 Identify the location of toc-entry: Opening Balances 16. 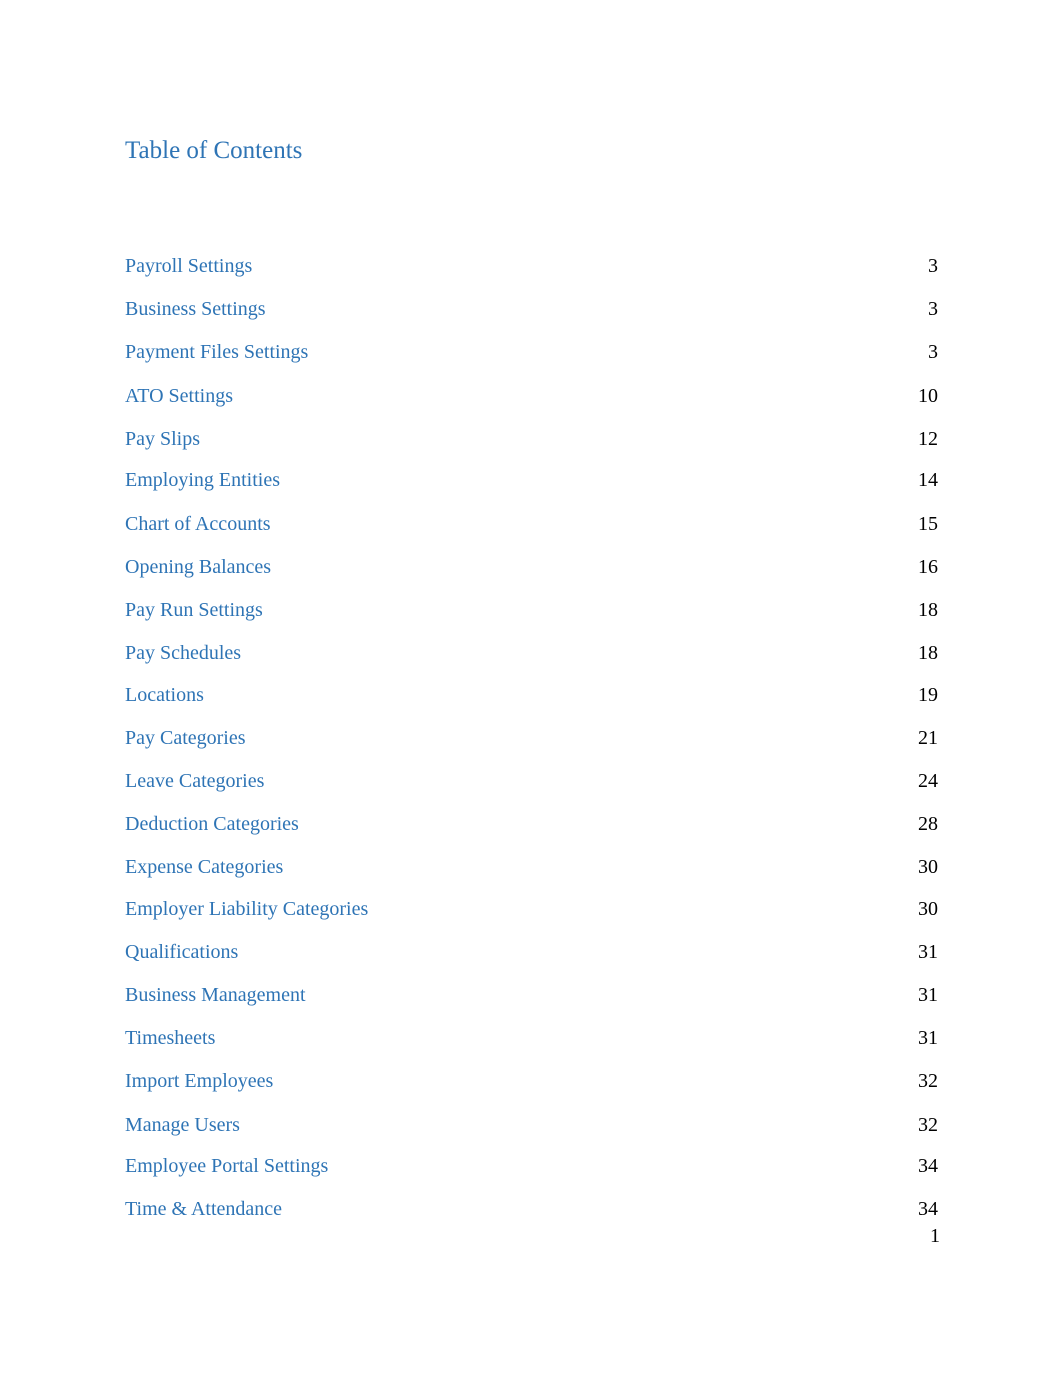
(531, 567).